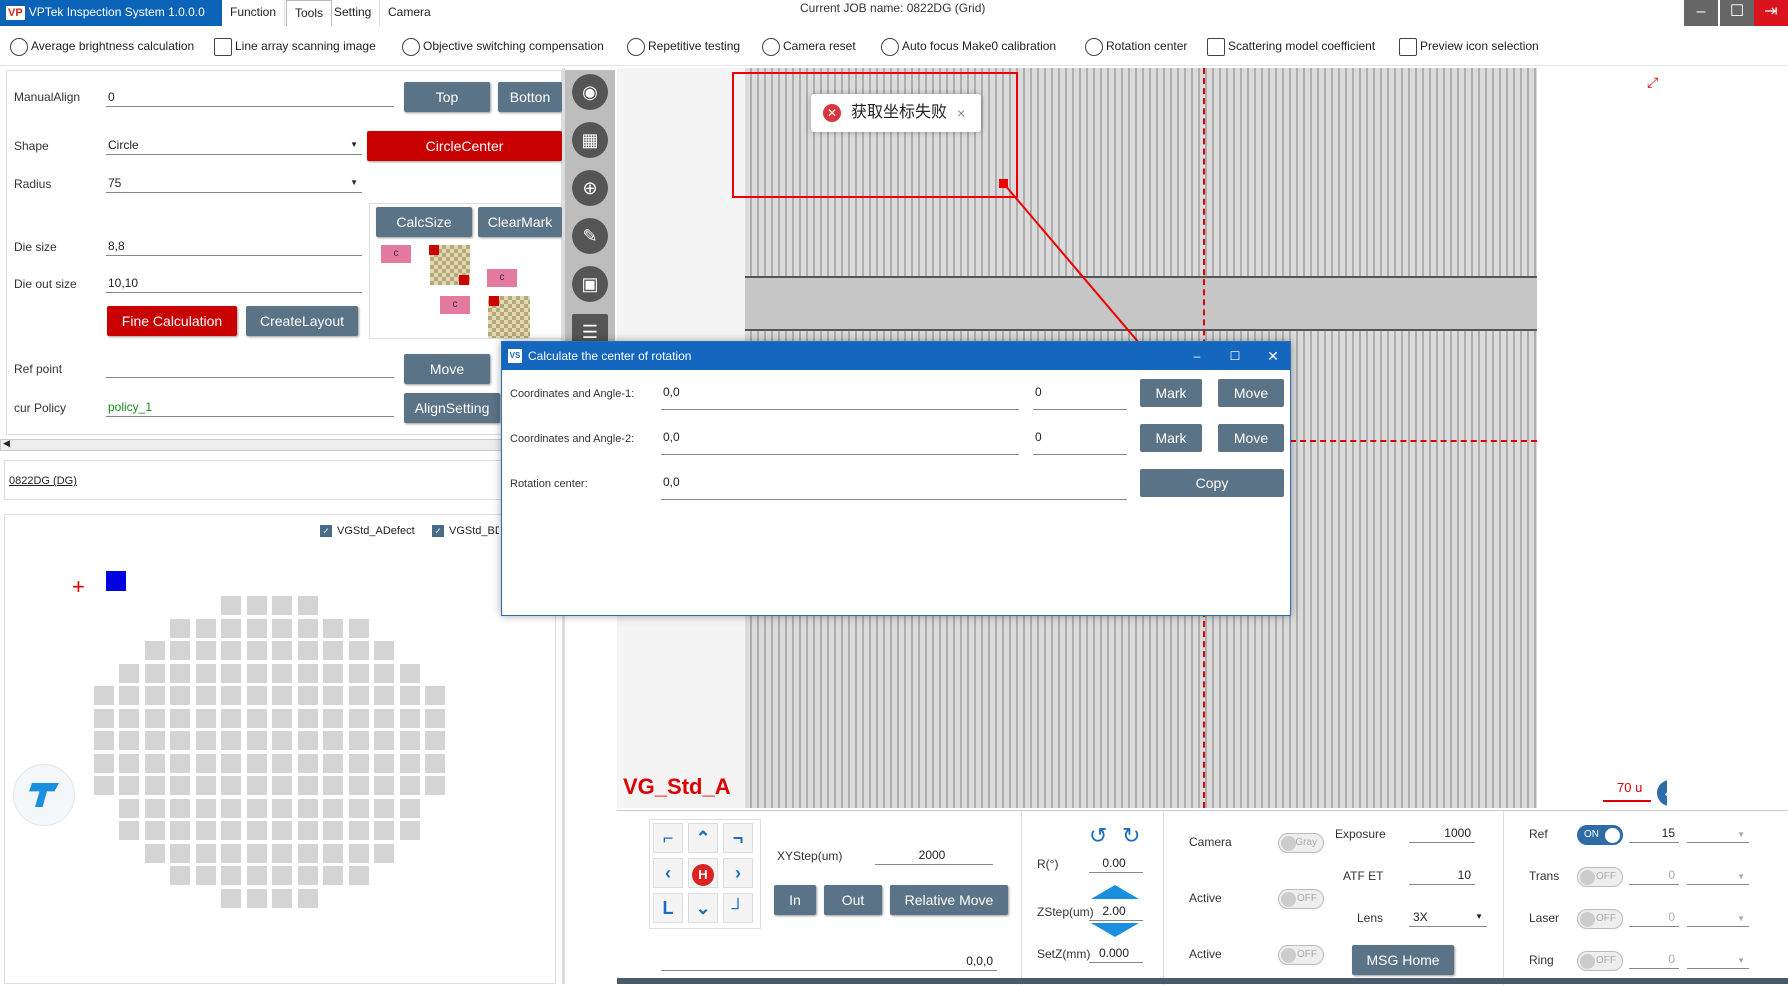 The width and height of the screenshot is (1788, 985). Describe the element at coordinates (1291, 46) in the screenshot. I see `tool-scattering-model: Scattering model coefficient` at that location.